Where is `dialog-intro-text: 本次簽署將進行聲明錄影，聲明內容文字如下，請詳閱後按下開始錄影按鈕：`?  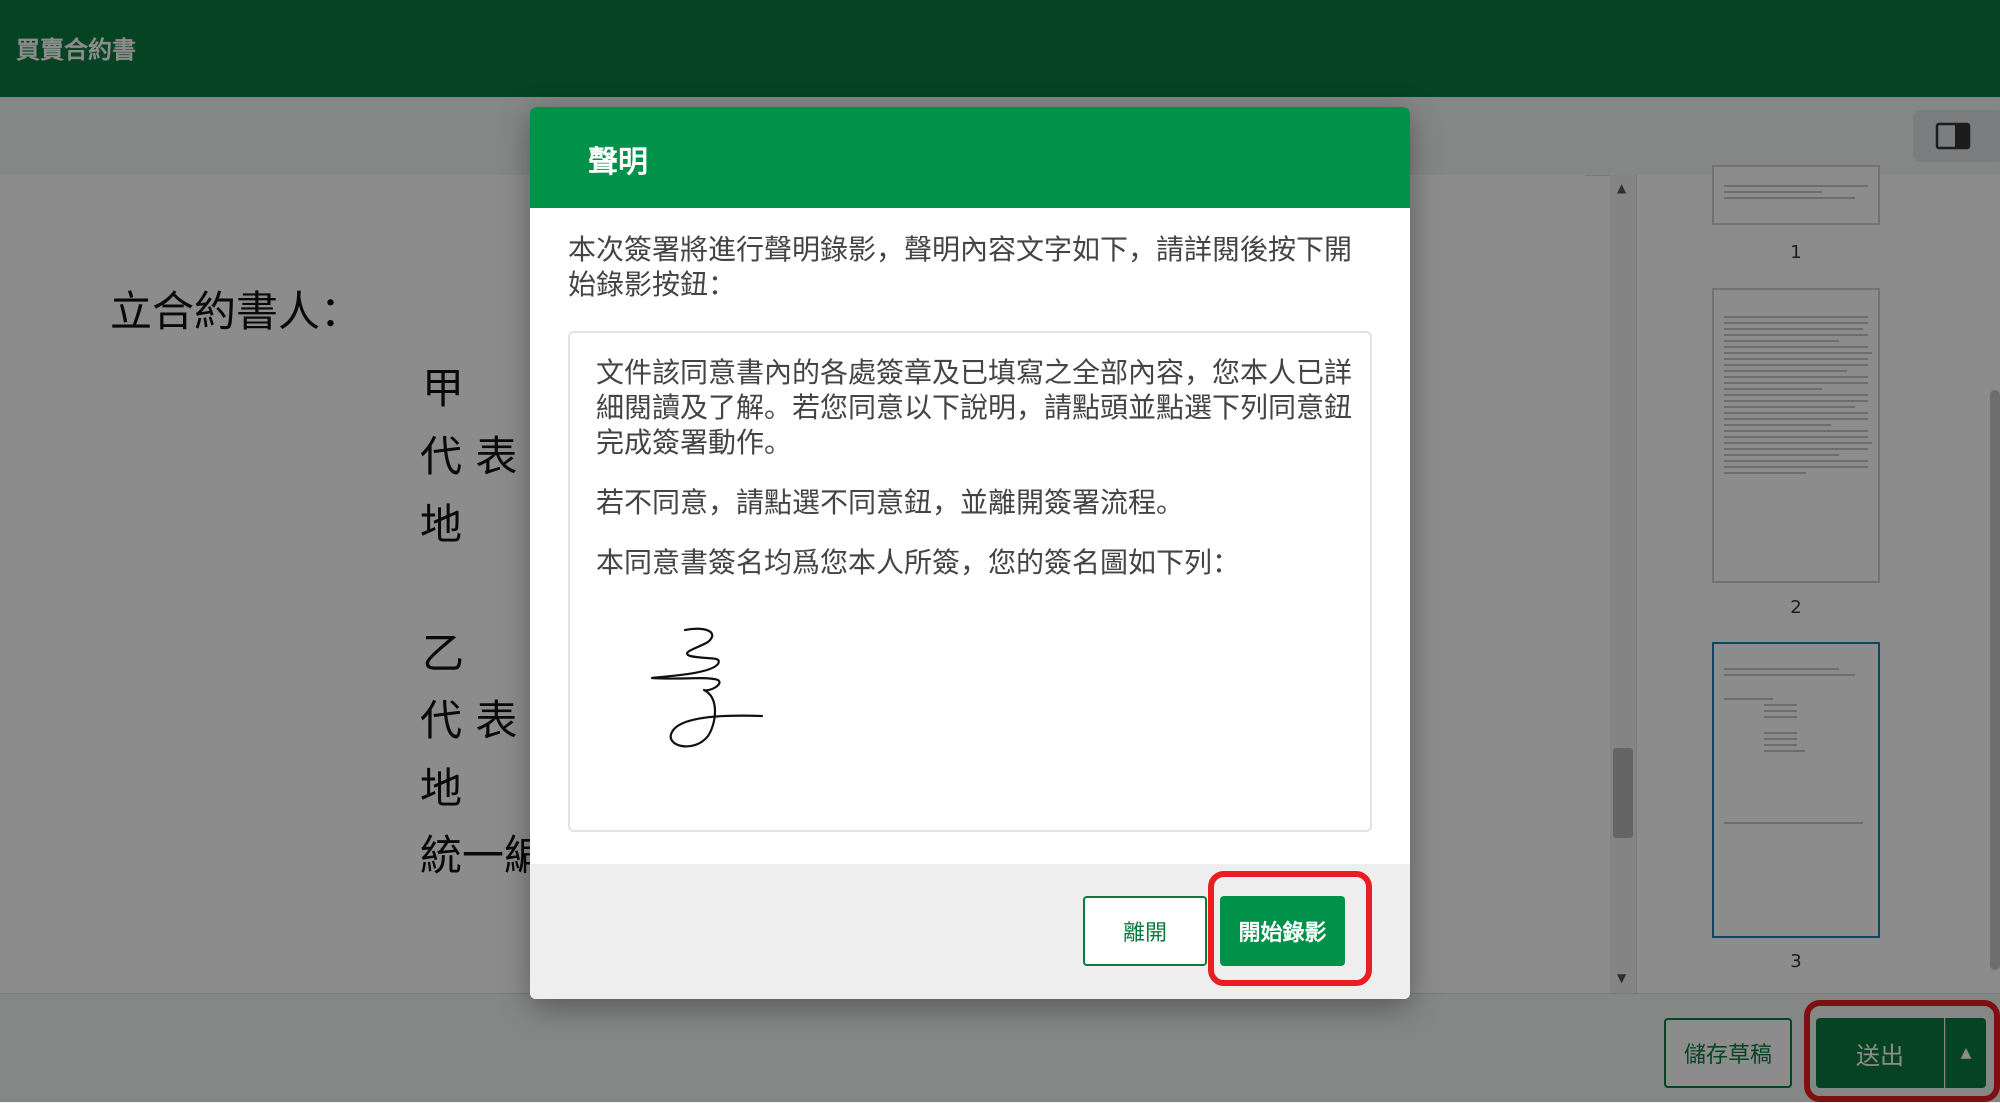 dialog-intro-text: 本次簽署將進行聲明錄影，聲明內容文字如下，請詳閱後按下開始錄影按鈕： is located at coordinates (960, 267).